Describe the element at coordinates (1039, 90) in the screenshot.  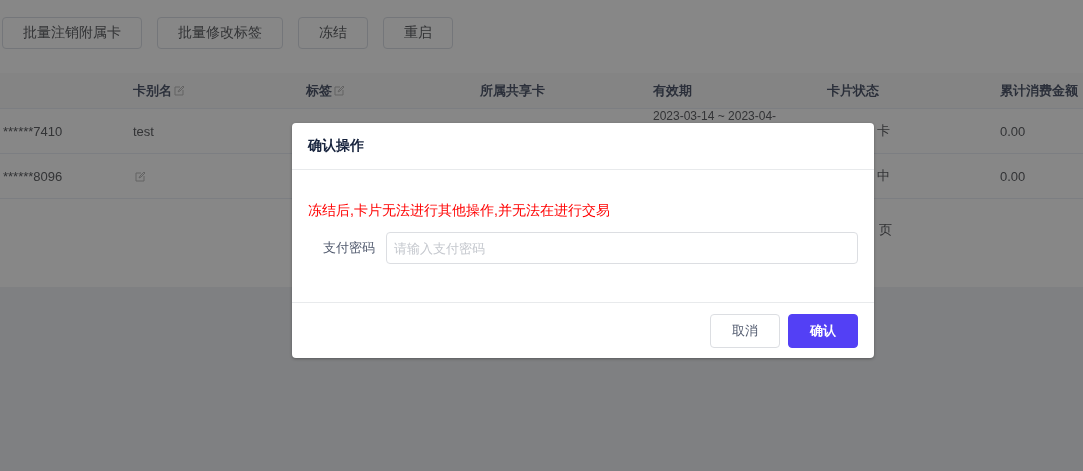
I see `column-header: 累计消费金额` at that location.